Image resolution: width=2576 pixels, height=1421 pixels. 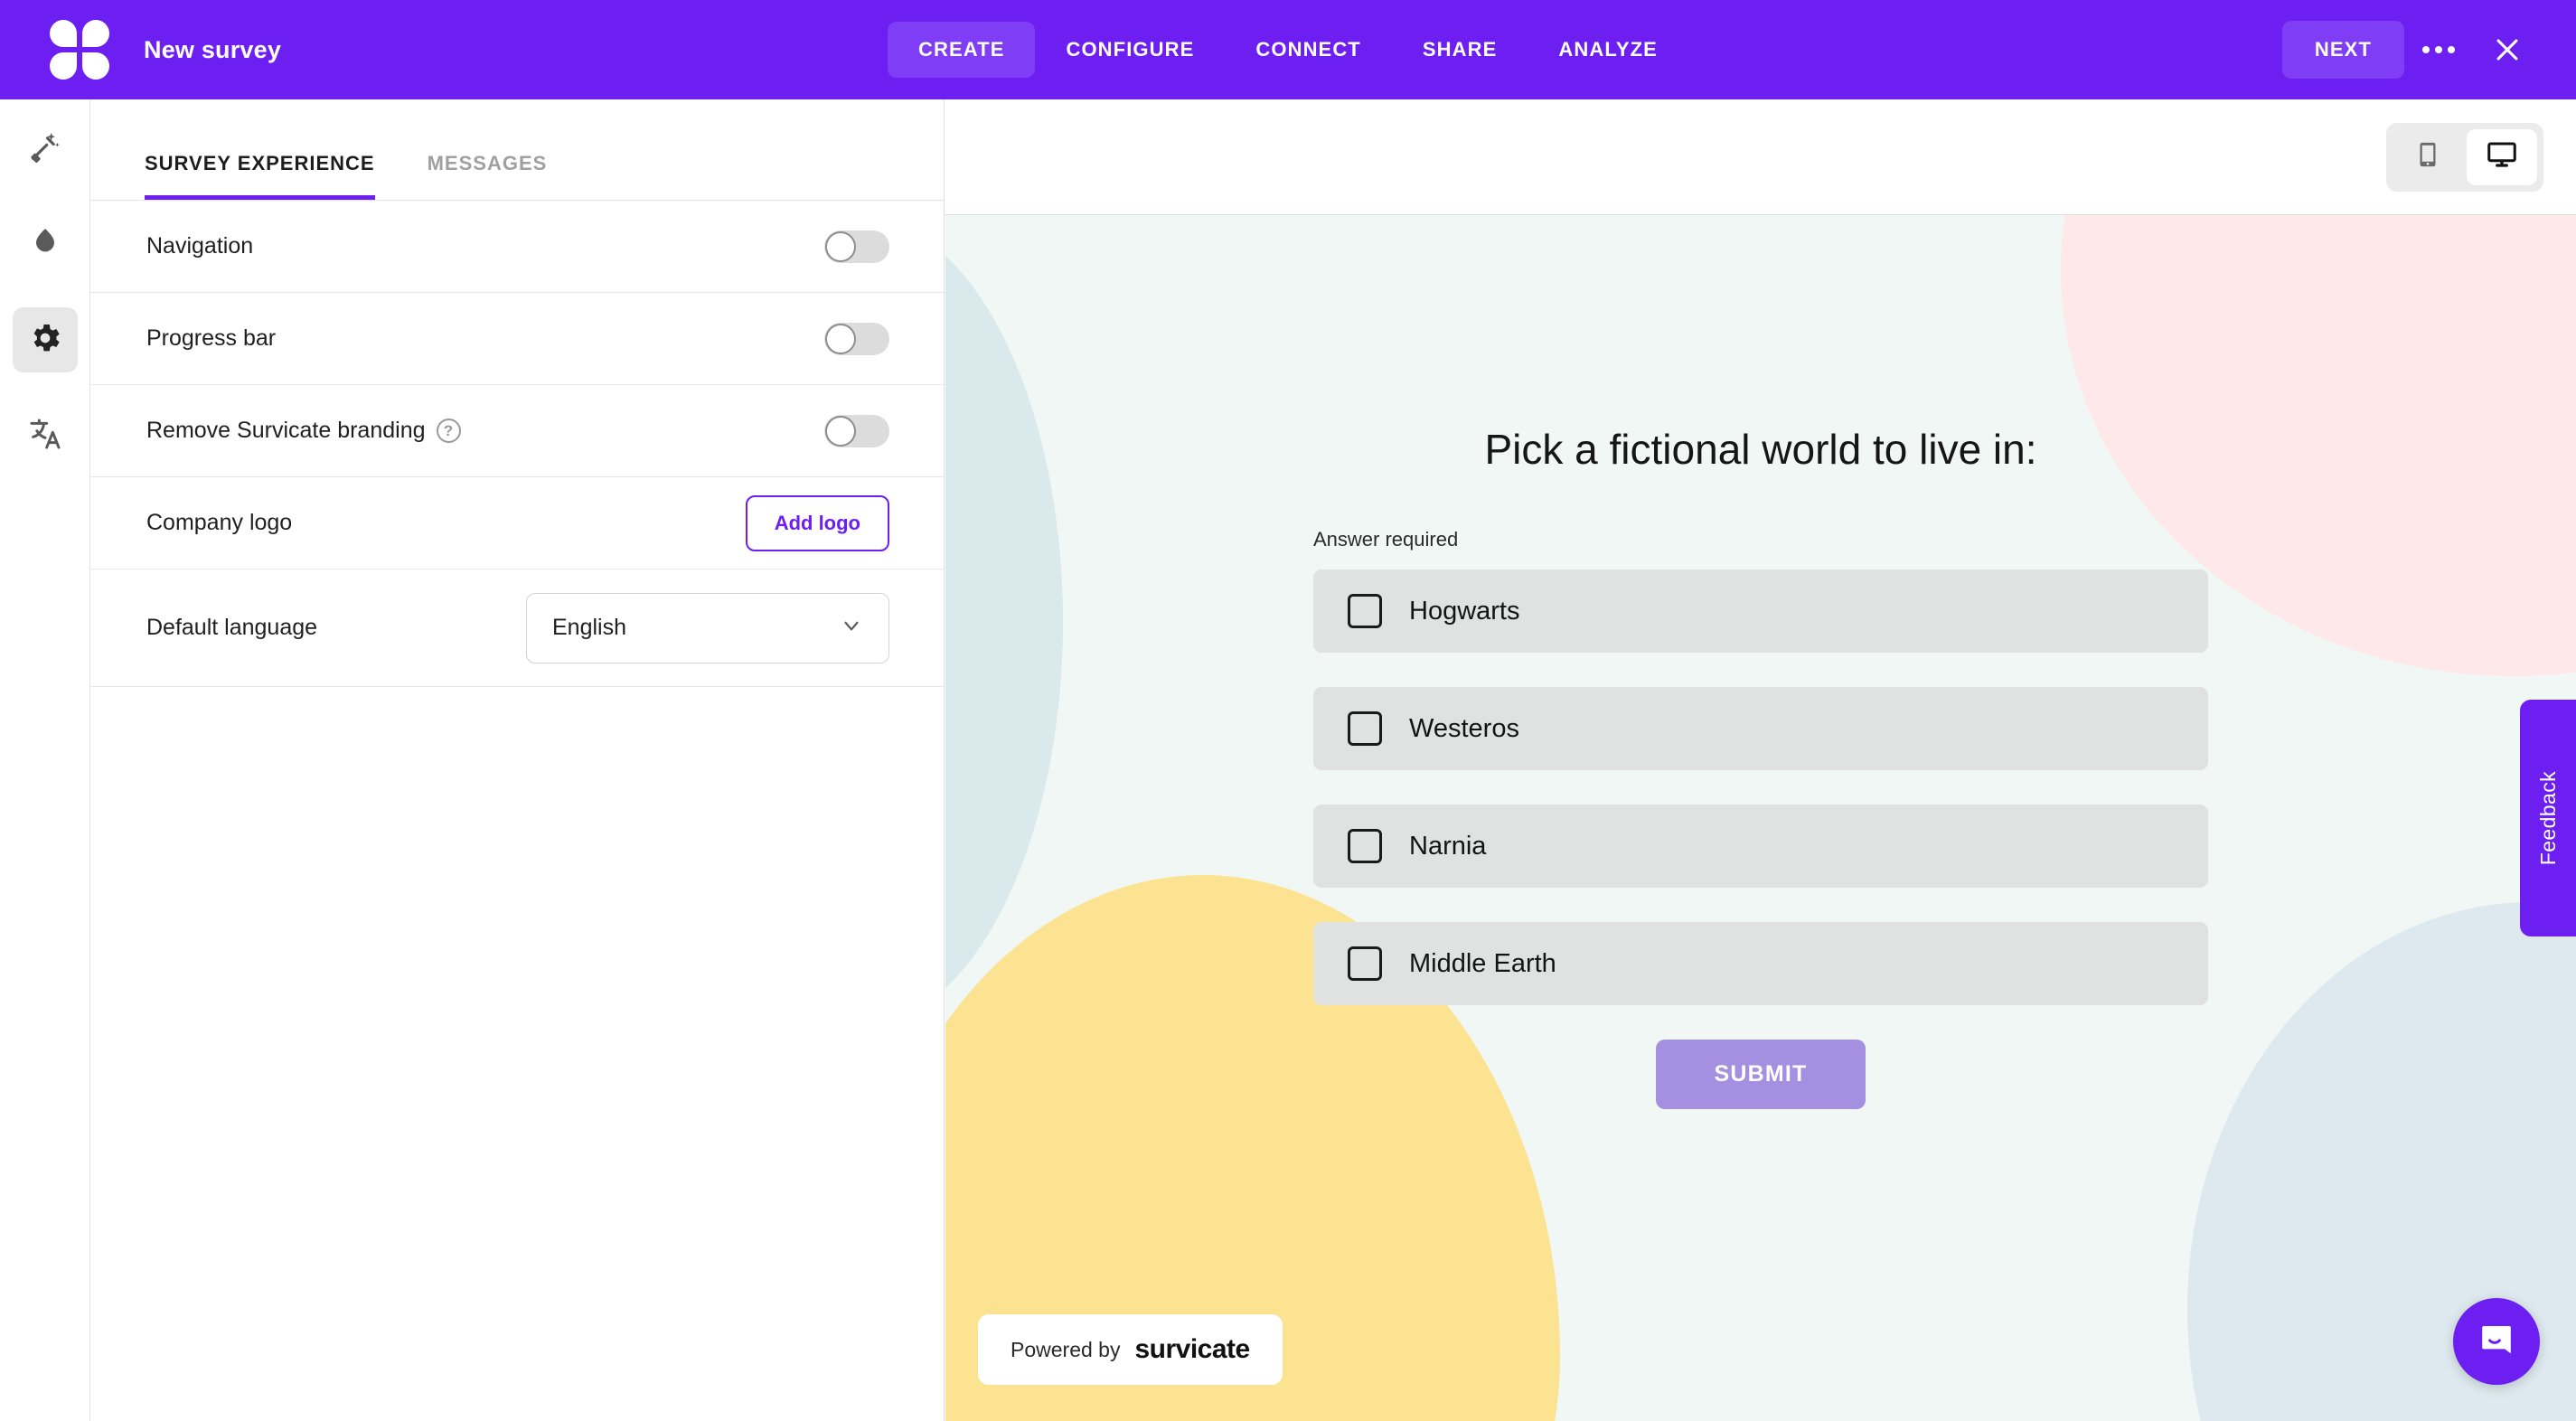 I want to click on setting-label-wrap: Remove Survicate branding ?, so click(x=303, y=431).